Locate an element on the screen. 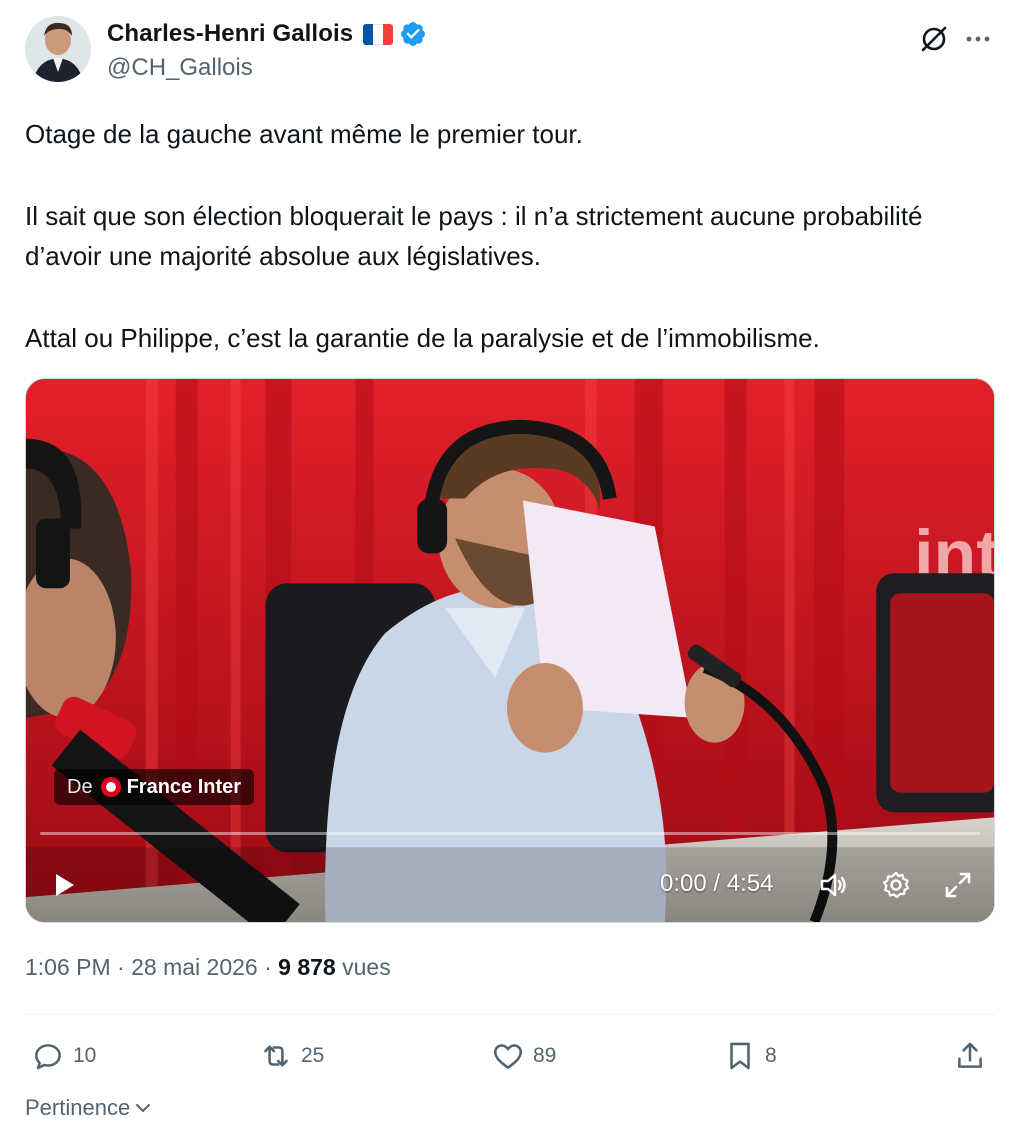  tweet-meta: 1:06 PM · 28 mai 2026 · 9 878 vues is located at coordinates (208, 967).